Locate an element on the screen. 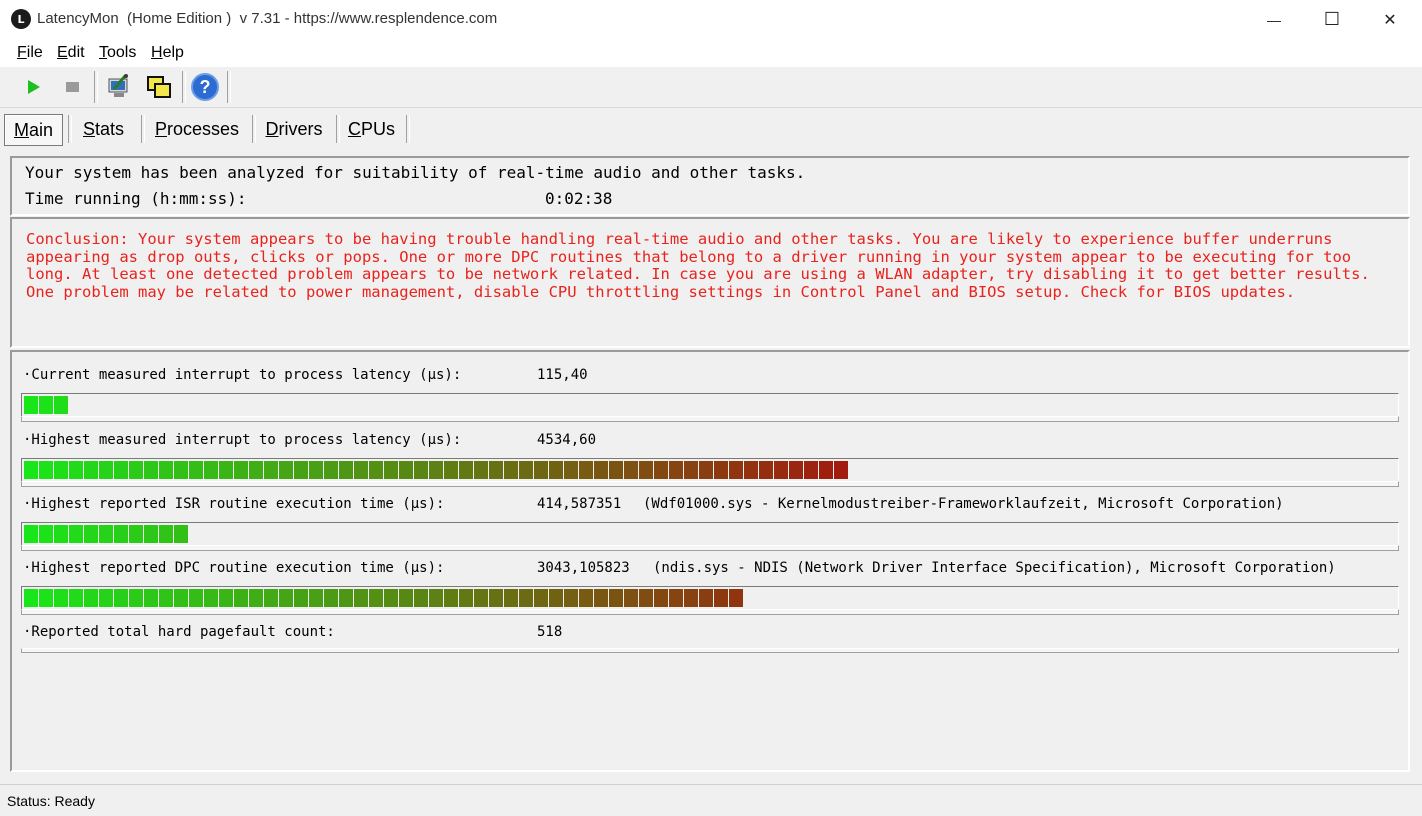  start-button is located at coordinates (33, 87).